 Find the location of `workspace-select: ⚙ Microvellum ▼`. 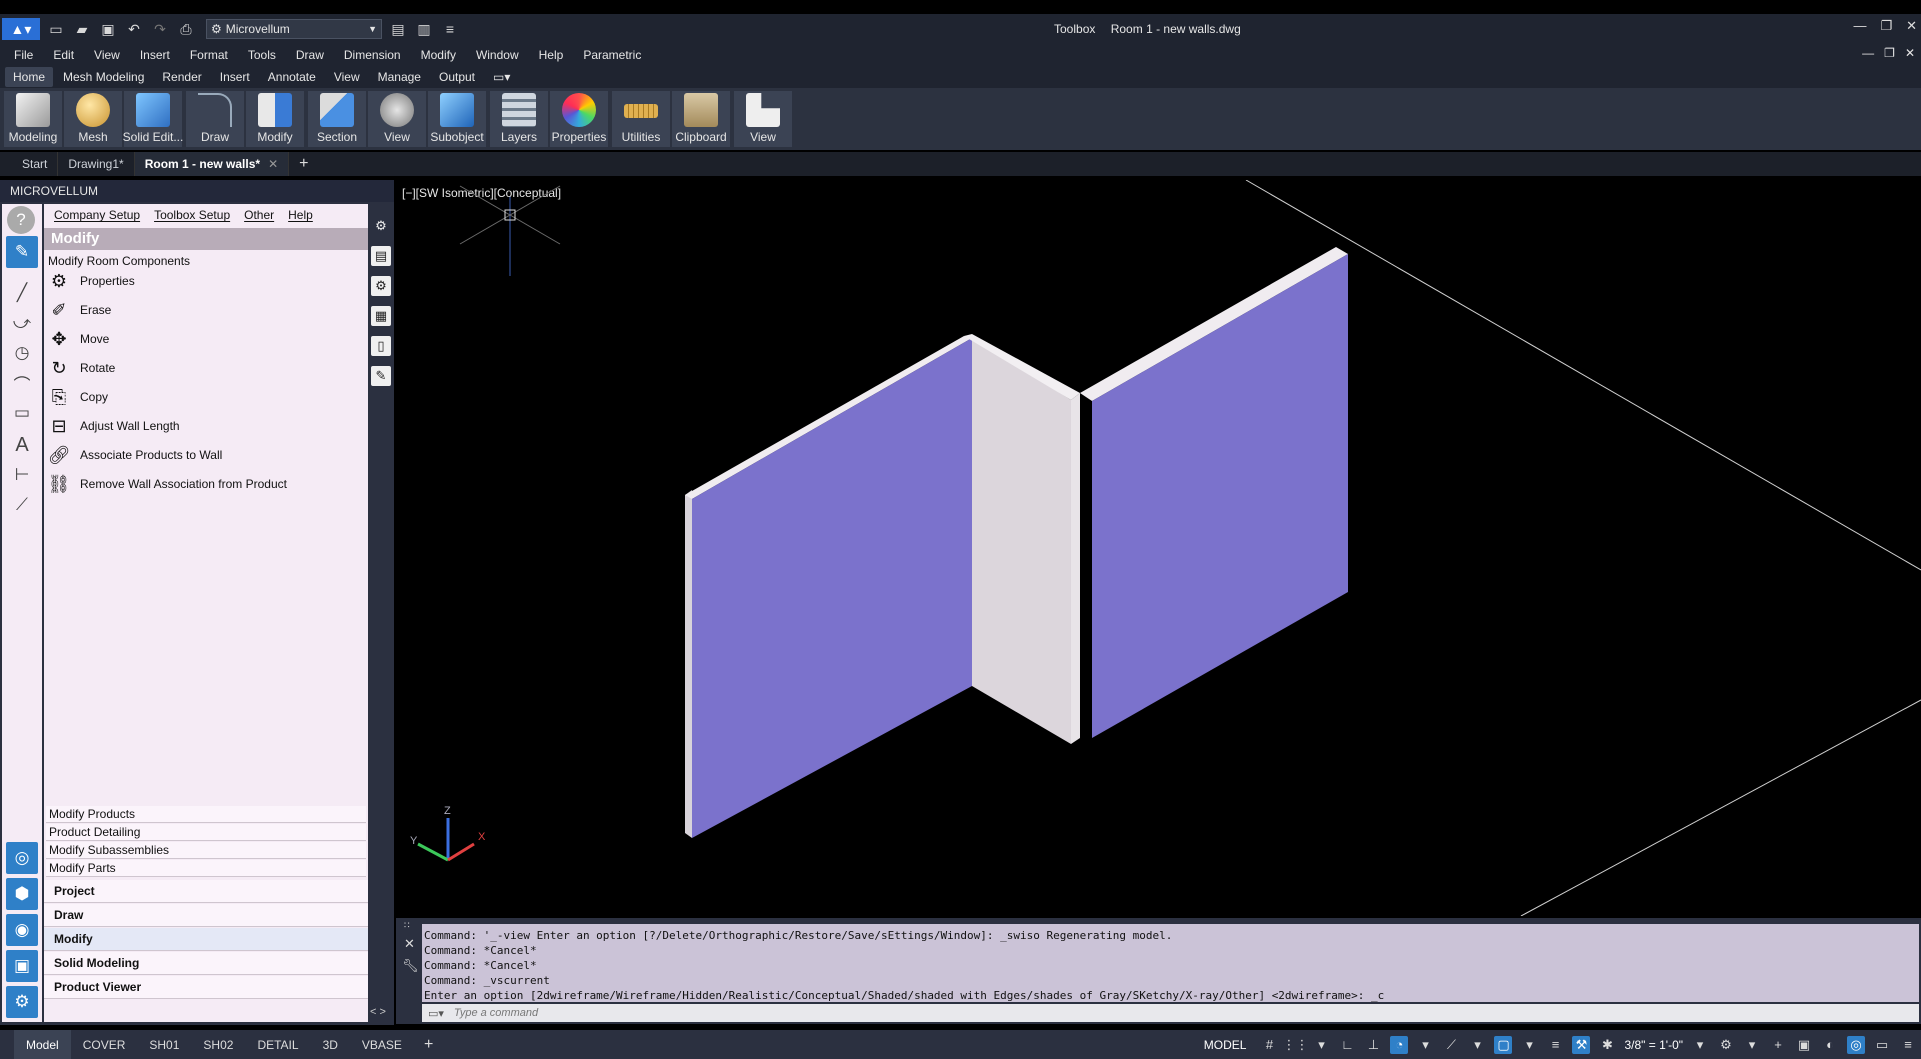

workspace-select: ⚙ Microvellum ▼ is located at coordinates (294, 29).